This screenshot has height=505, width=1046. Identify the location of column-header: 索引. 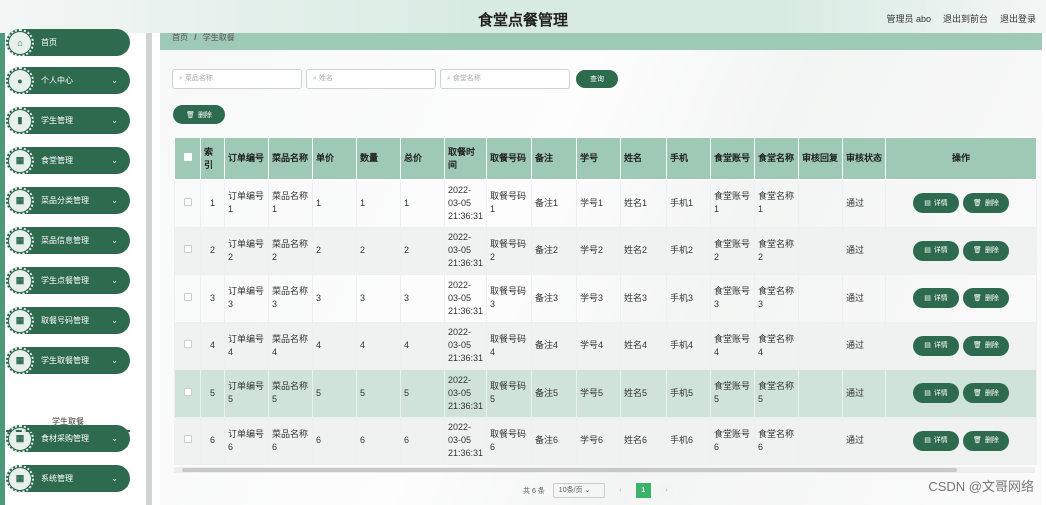
(212, 158).